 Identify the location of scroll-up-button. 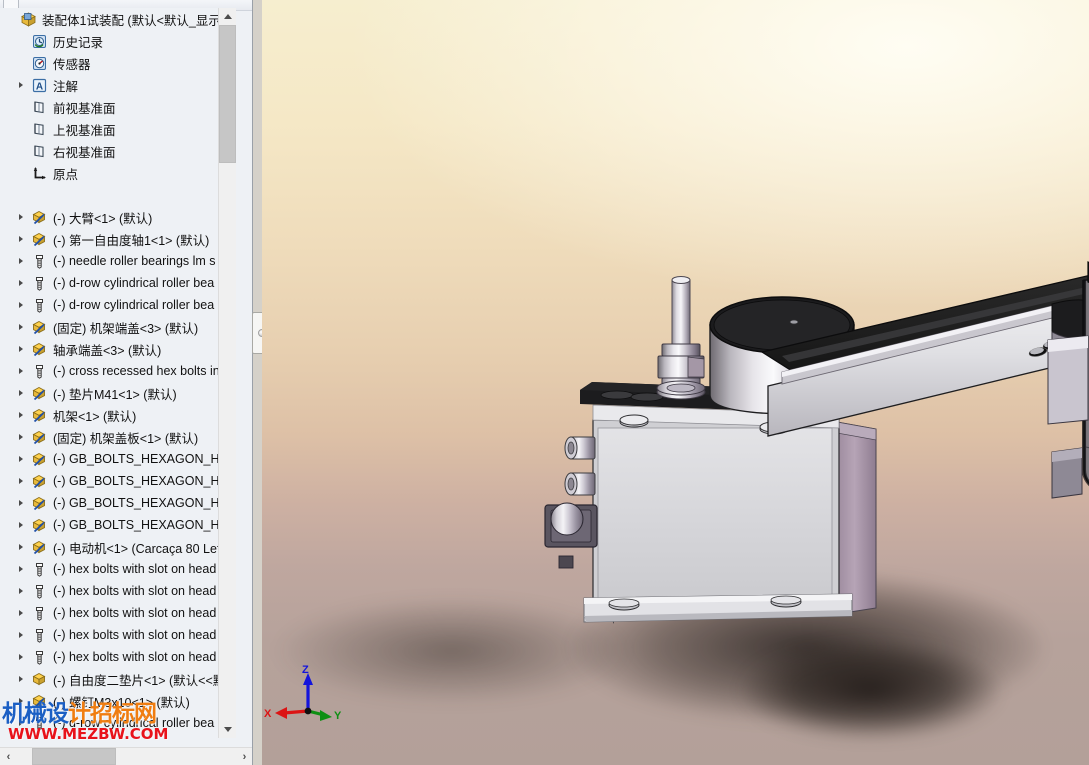
(227, 16).